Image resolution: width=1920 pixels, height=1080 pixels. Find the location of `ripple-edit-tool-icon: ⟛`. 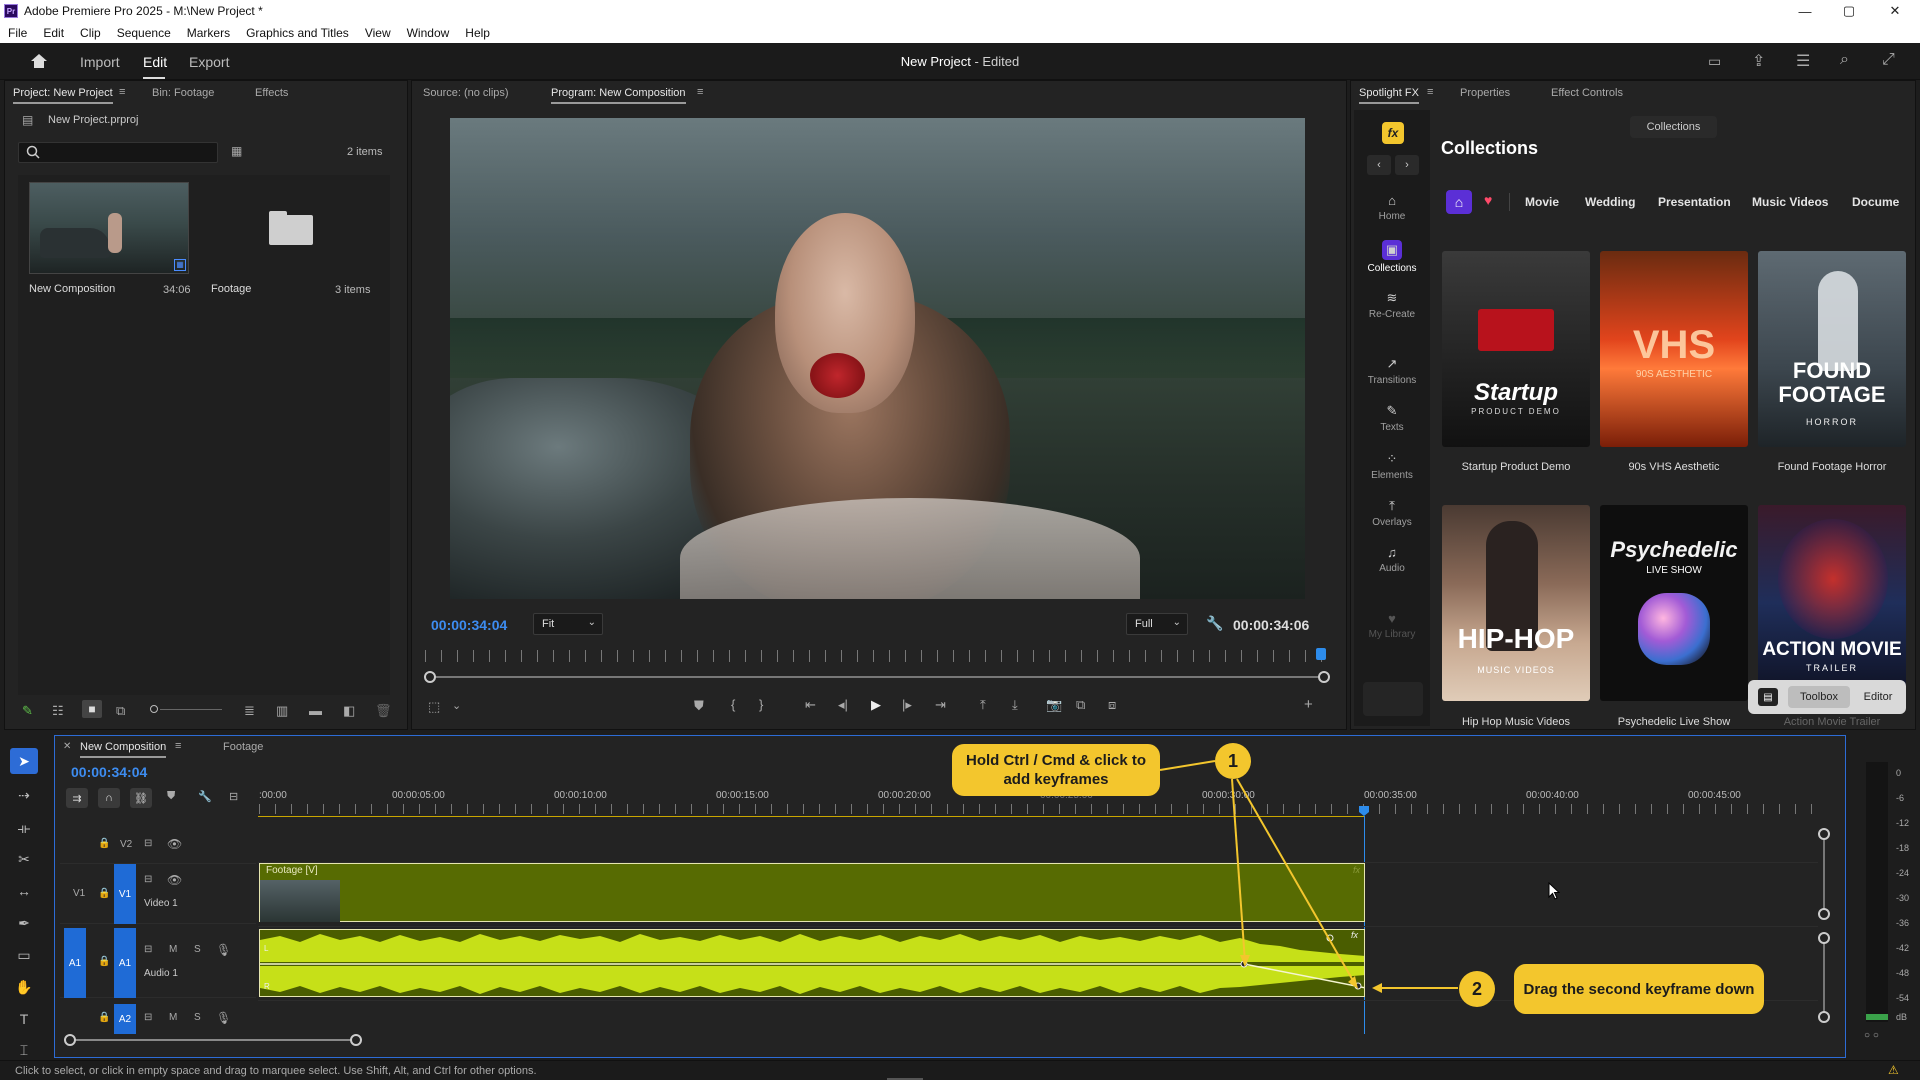

ripple-edit-tool-icon: ⟛ is located at coordinates (24, 828).